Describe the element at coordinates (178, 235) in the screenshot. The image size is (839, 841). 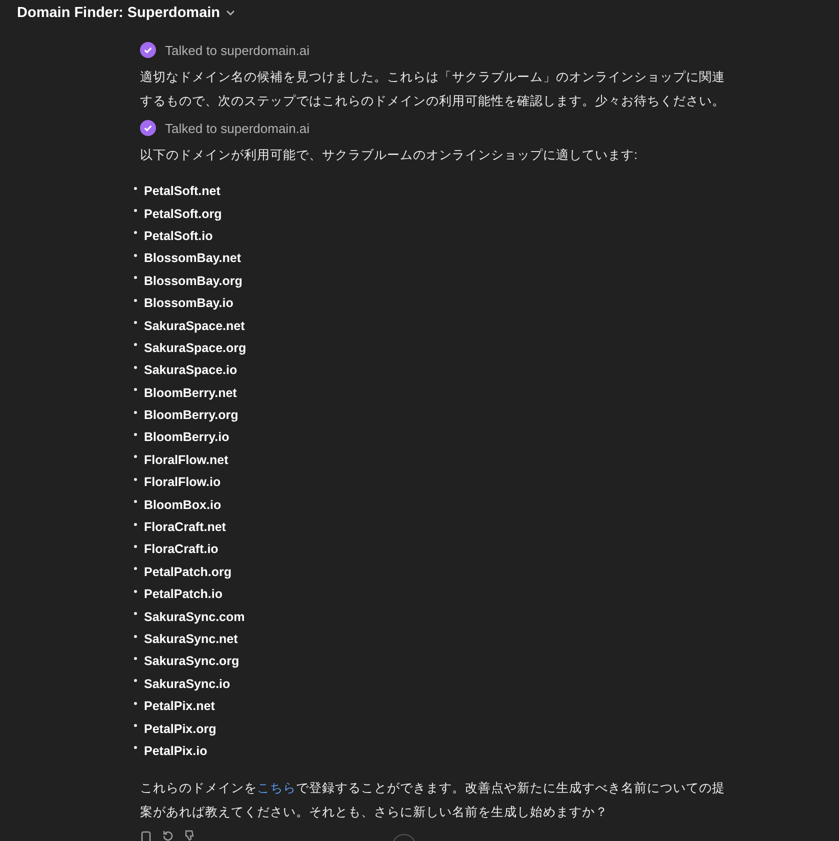
I see `domain-name: PetalSoft.io` at that location.